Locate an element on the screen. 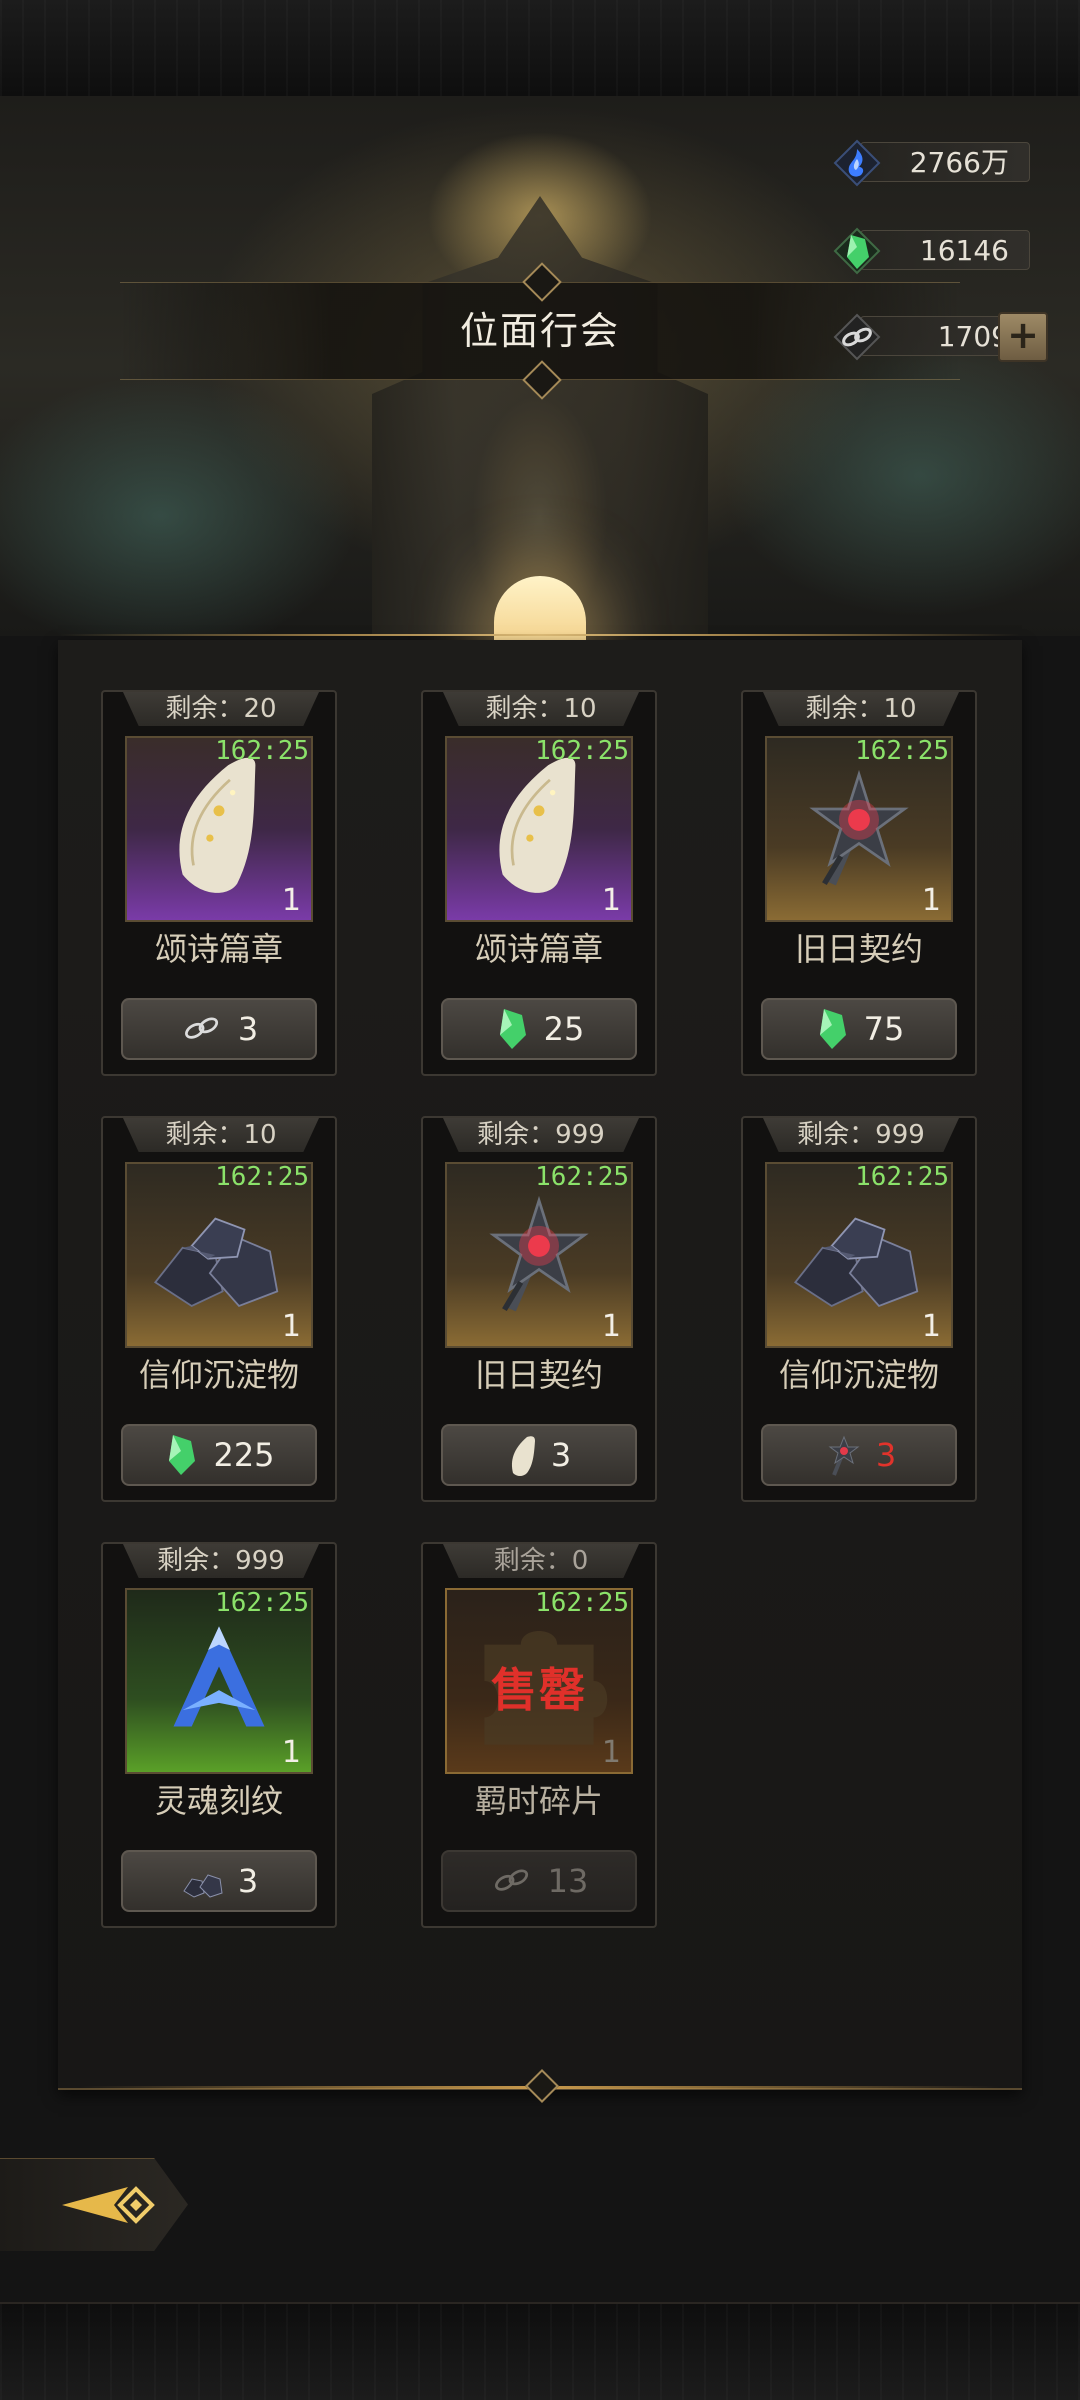  back-arrow-icon is located at coordinates (108, 2205).